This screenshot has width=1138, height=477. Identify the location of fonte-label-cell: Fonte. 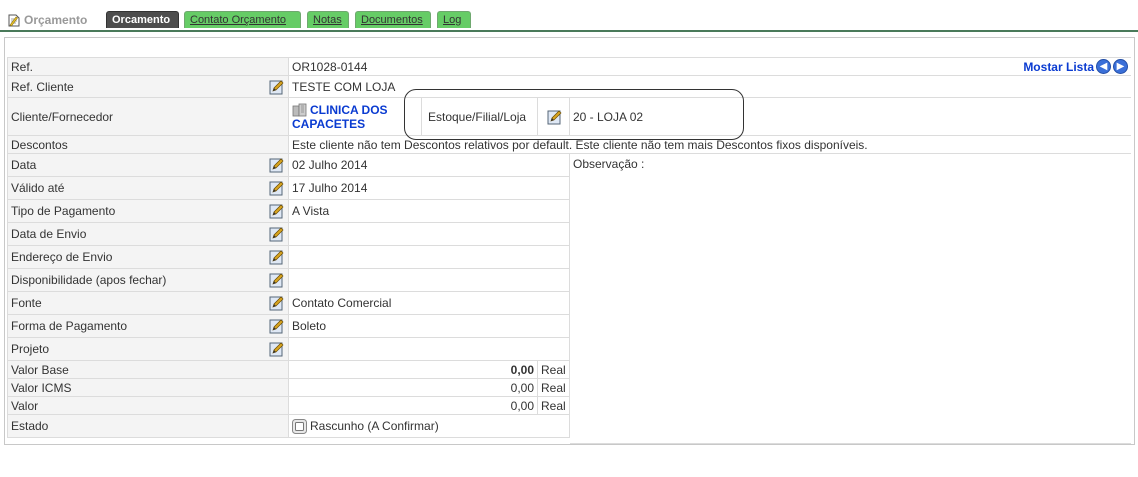
(148, 303).